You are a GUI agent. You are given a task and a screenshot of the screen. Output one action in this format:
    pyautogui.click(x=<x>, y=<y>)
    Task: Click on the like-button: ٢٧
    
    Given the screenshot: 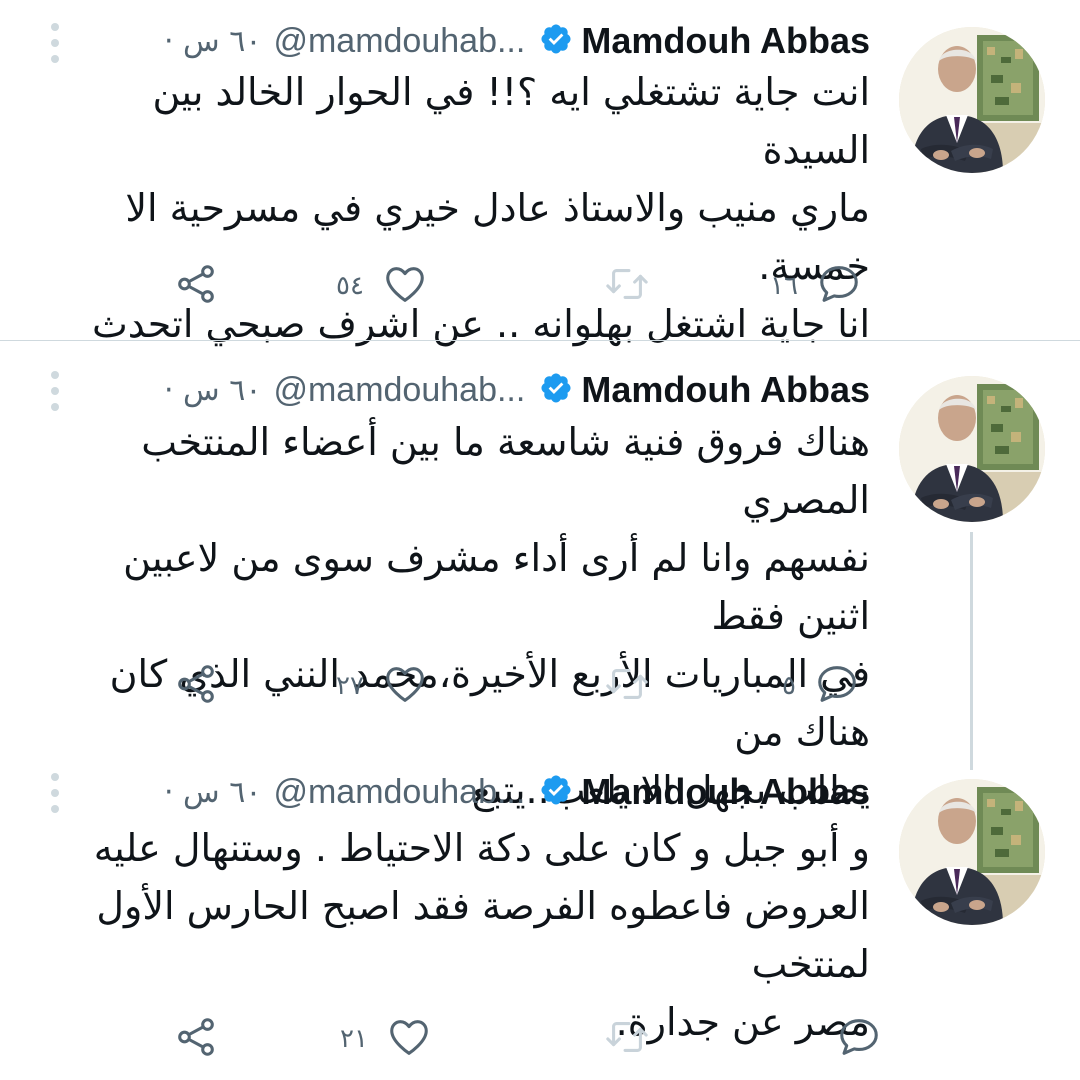 What is the action you would take?
    pyautogui.click(x=382, y=686)
    